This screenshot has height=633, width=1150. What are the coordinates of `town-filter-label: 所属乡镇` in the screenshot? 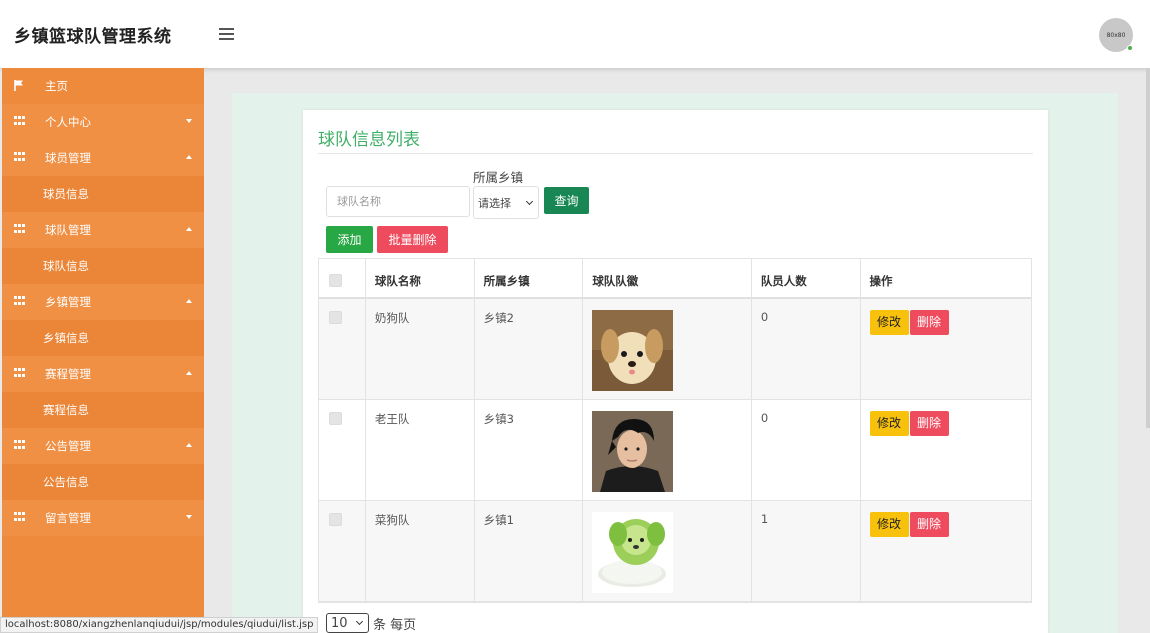 It's located at (498, 177).